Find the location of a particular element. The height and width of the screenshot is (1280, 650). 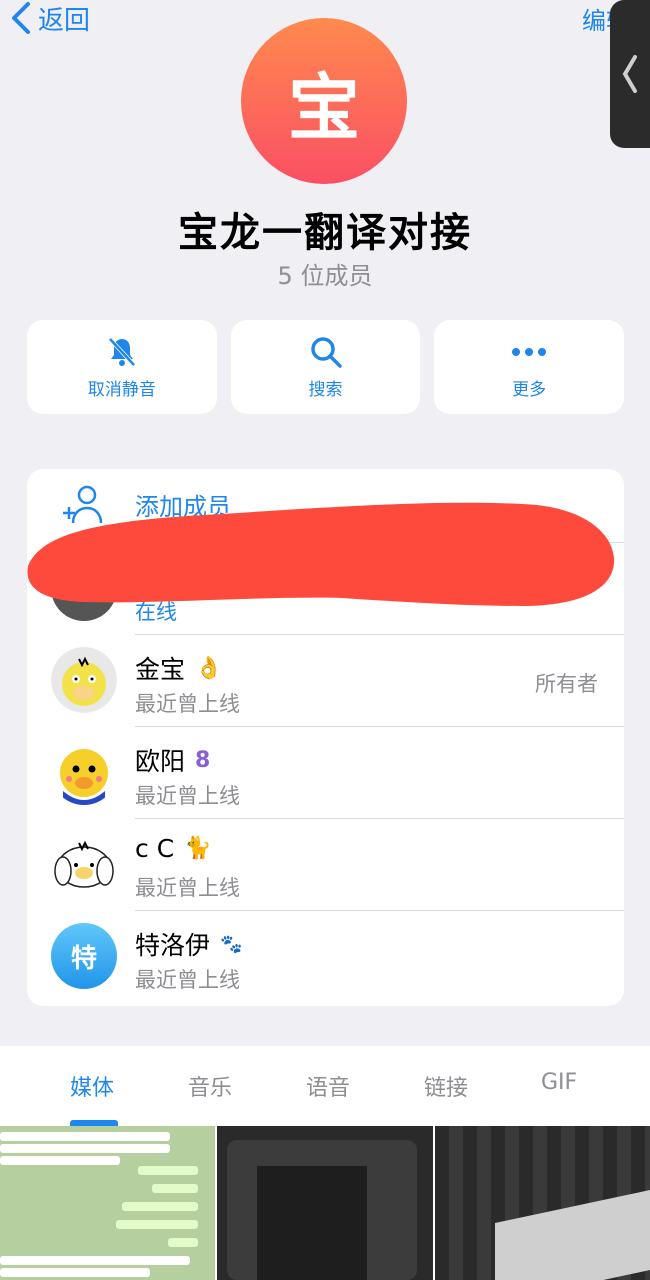

media-grid is located at coordinates (325, 1203).